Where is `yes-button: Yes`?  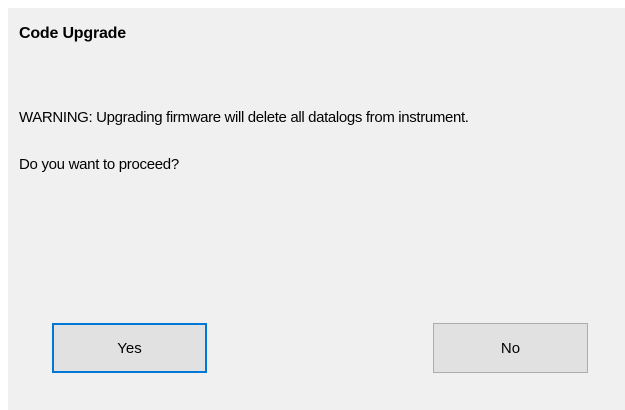
yes-button: Yes is located at coordinates (129, 348).